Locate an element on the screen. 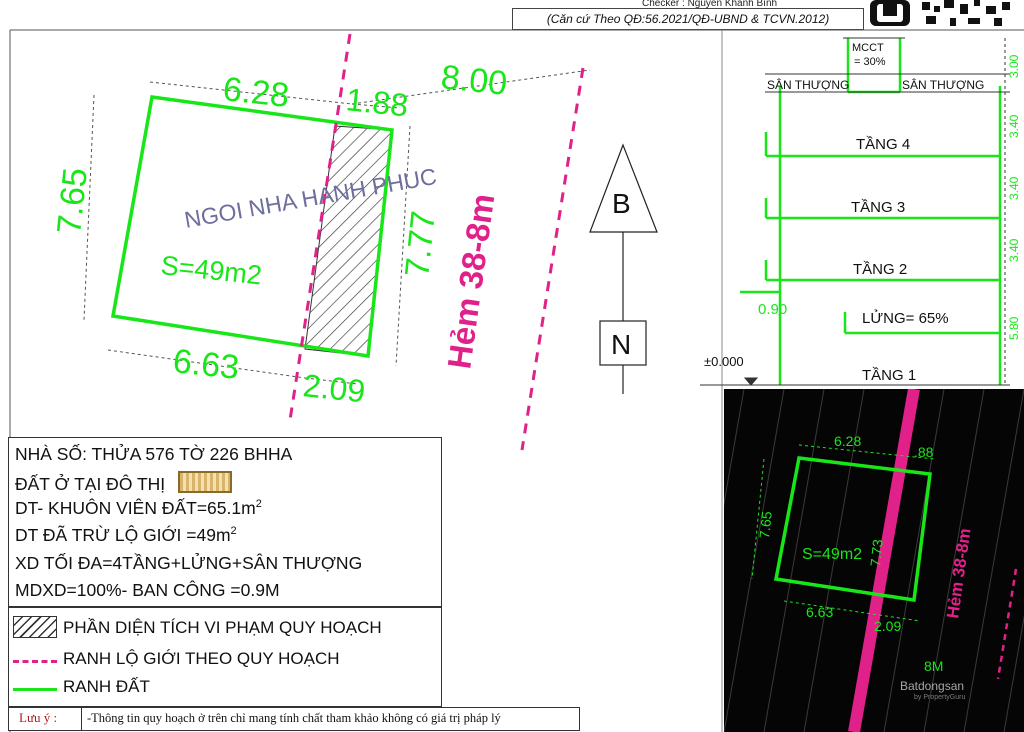 Image resolution: width=1024 pixels, height=732 pixels. photo-alley-edge is located at coordinates (1007, 624).